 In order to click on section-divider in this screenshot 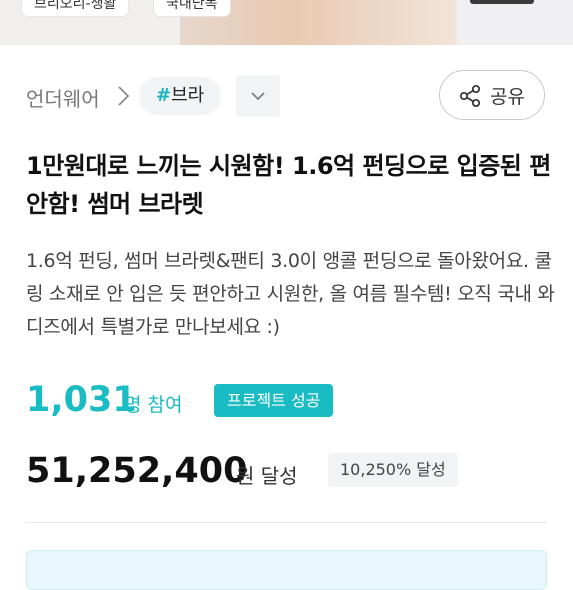, I will do `click(286, 522)`.